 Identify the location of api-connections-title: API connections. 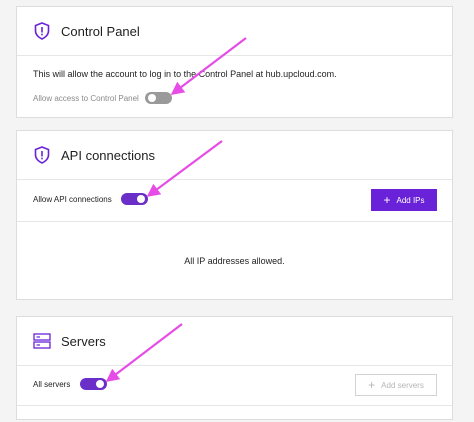
(108, 155).